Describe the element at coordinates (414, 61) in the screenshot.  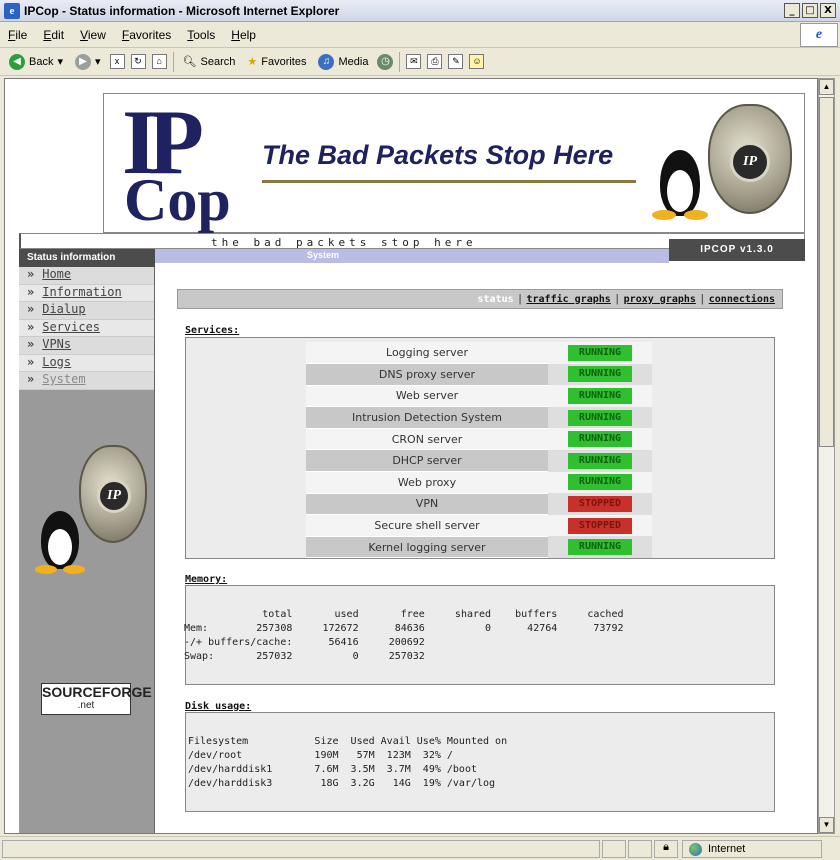
I see `mail-icon: ✉` at that location.